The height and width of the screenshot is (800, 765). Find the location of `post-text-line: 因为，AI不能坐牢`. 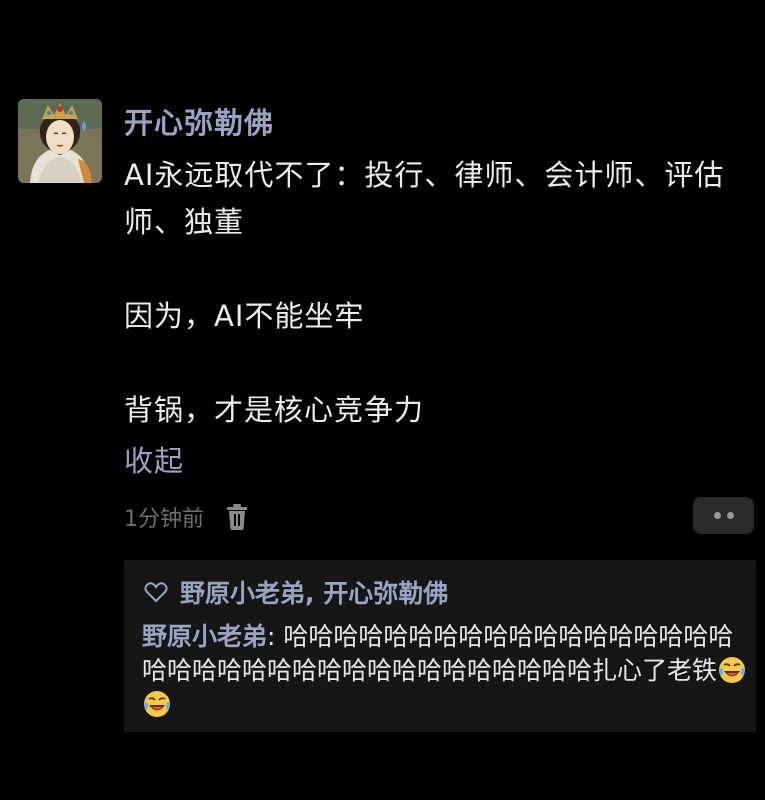

post-text-line: 因为，AI不能坐牢 is located at coordinates (244, 316).